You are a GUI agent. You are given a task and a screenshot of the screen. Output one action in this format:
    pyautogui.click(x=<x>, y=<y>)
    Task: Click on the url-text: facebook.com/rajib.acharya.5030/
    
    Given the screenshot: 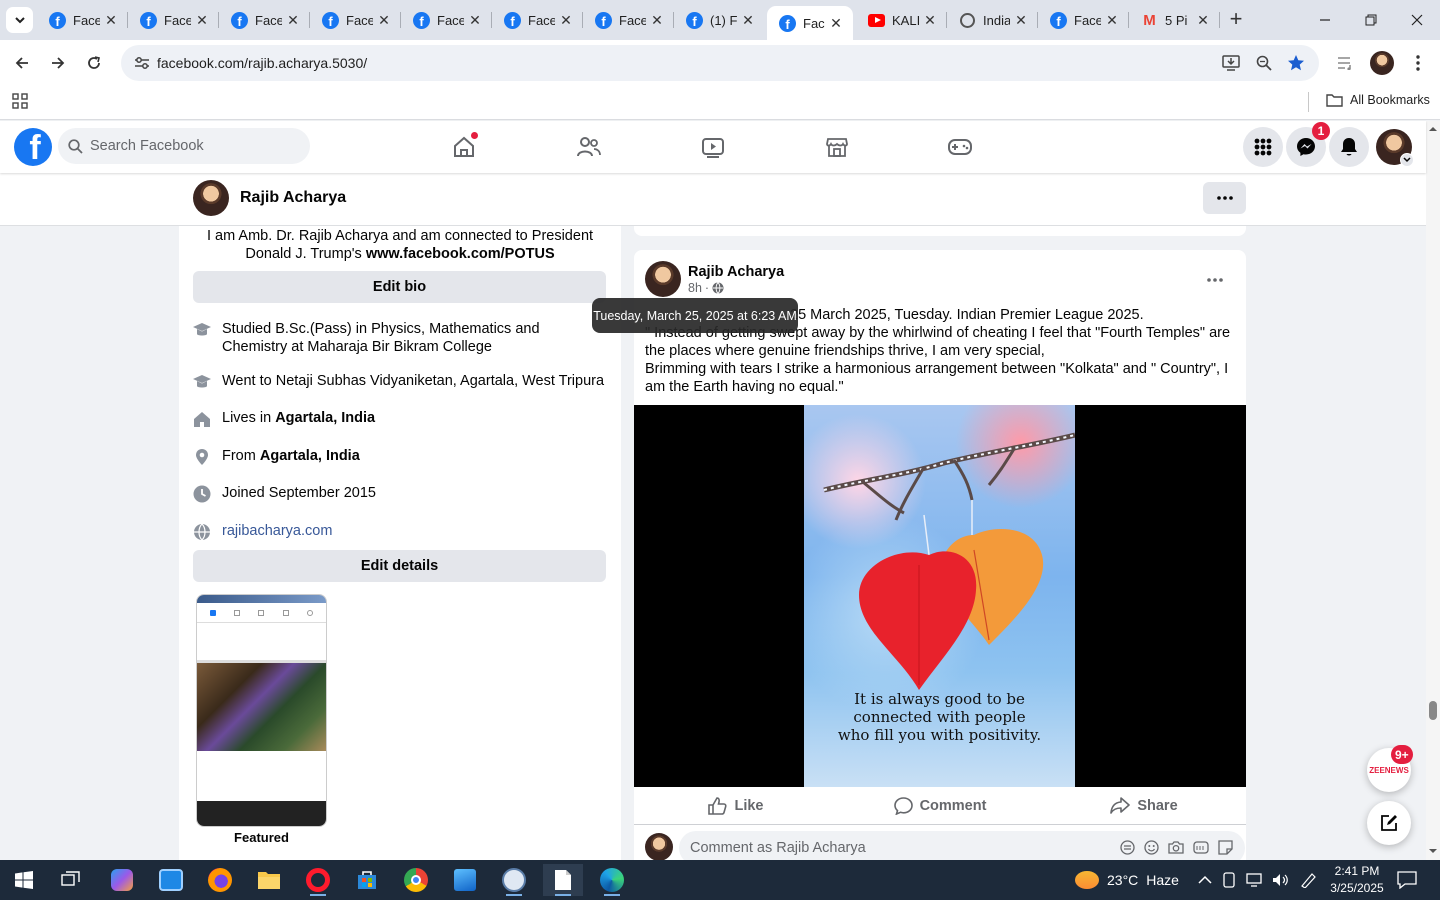 What is the action you would take?
    pyautogui.click(x=262, y=63)
    